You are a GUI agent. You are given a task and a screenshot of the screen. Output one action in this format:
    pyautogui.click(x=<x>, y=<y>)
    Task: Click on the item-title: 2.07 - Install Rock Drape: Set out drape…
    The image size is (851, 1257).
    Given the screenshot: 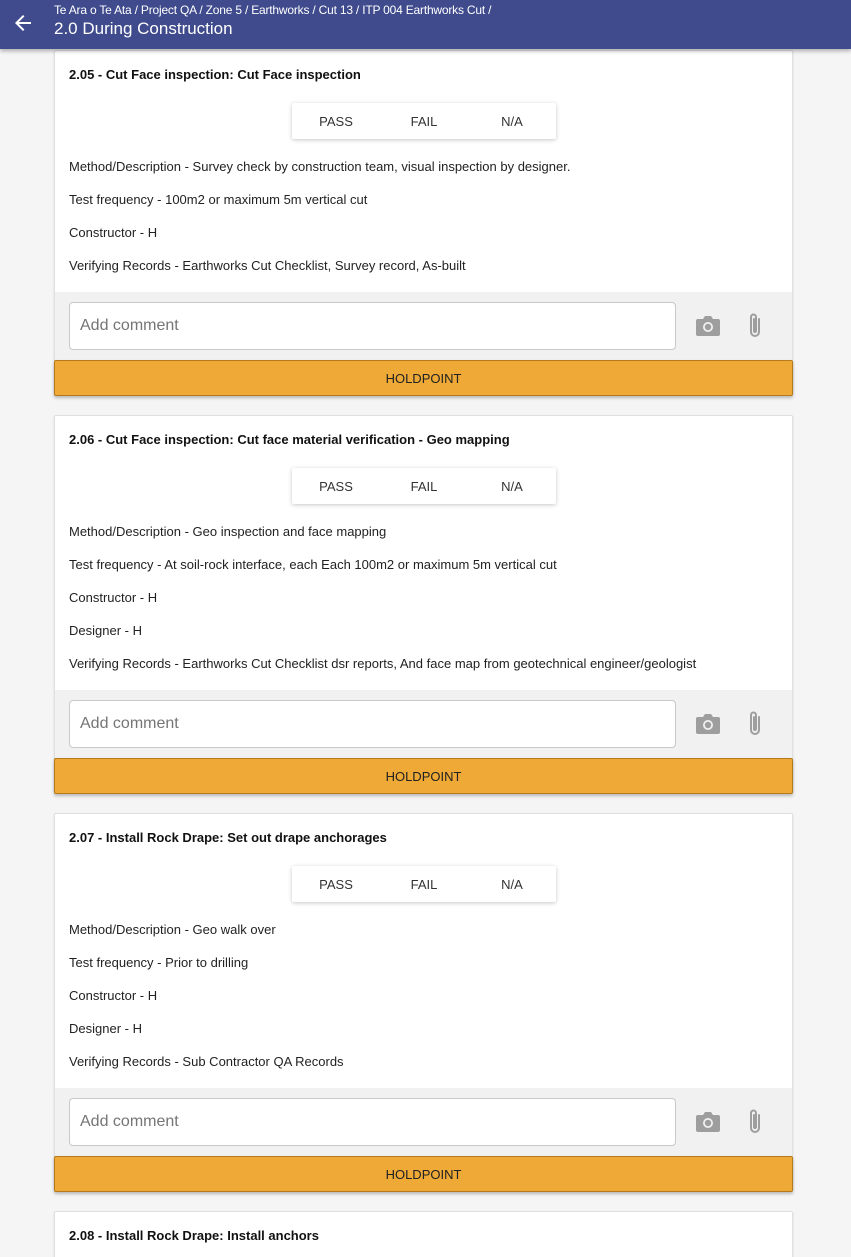 What is the action you would take?
    pyautogui.click(x=228, y=837)
    